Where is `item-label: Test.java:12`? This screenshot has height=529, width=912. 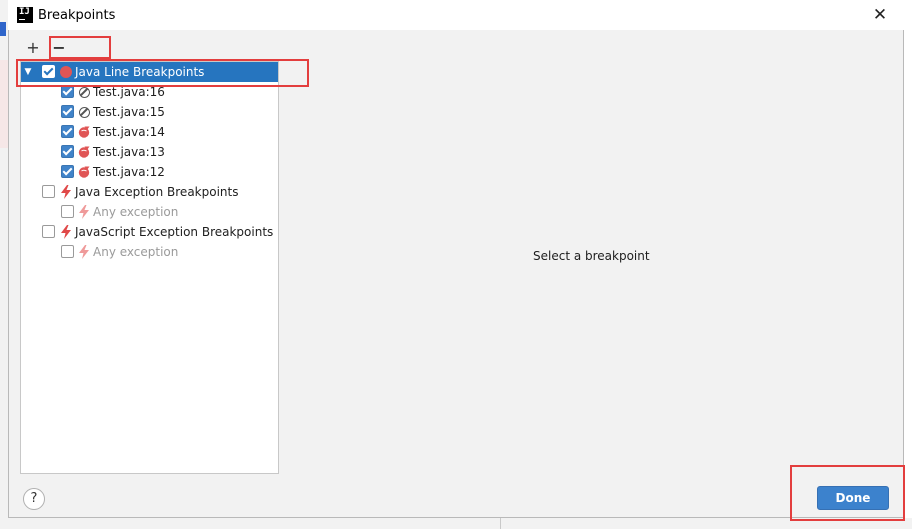 item-label: Test.java:12 is located at coordinates (129, 172).